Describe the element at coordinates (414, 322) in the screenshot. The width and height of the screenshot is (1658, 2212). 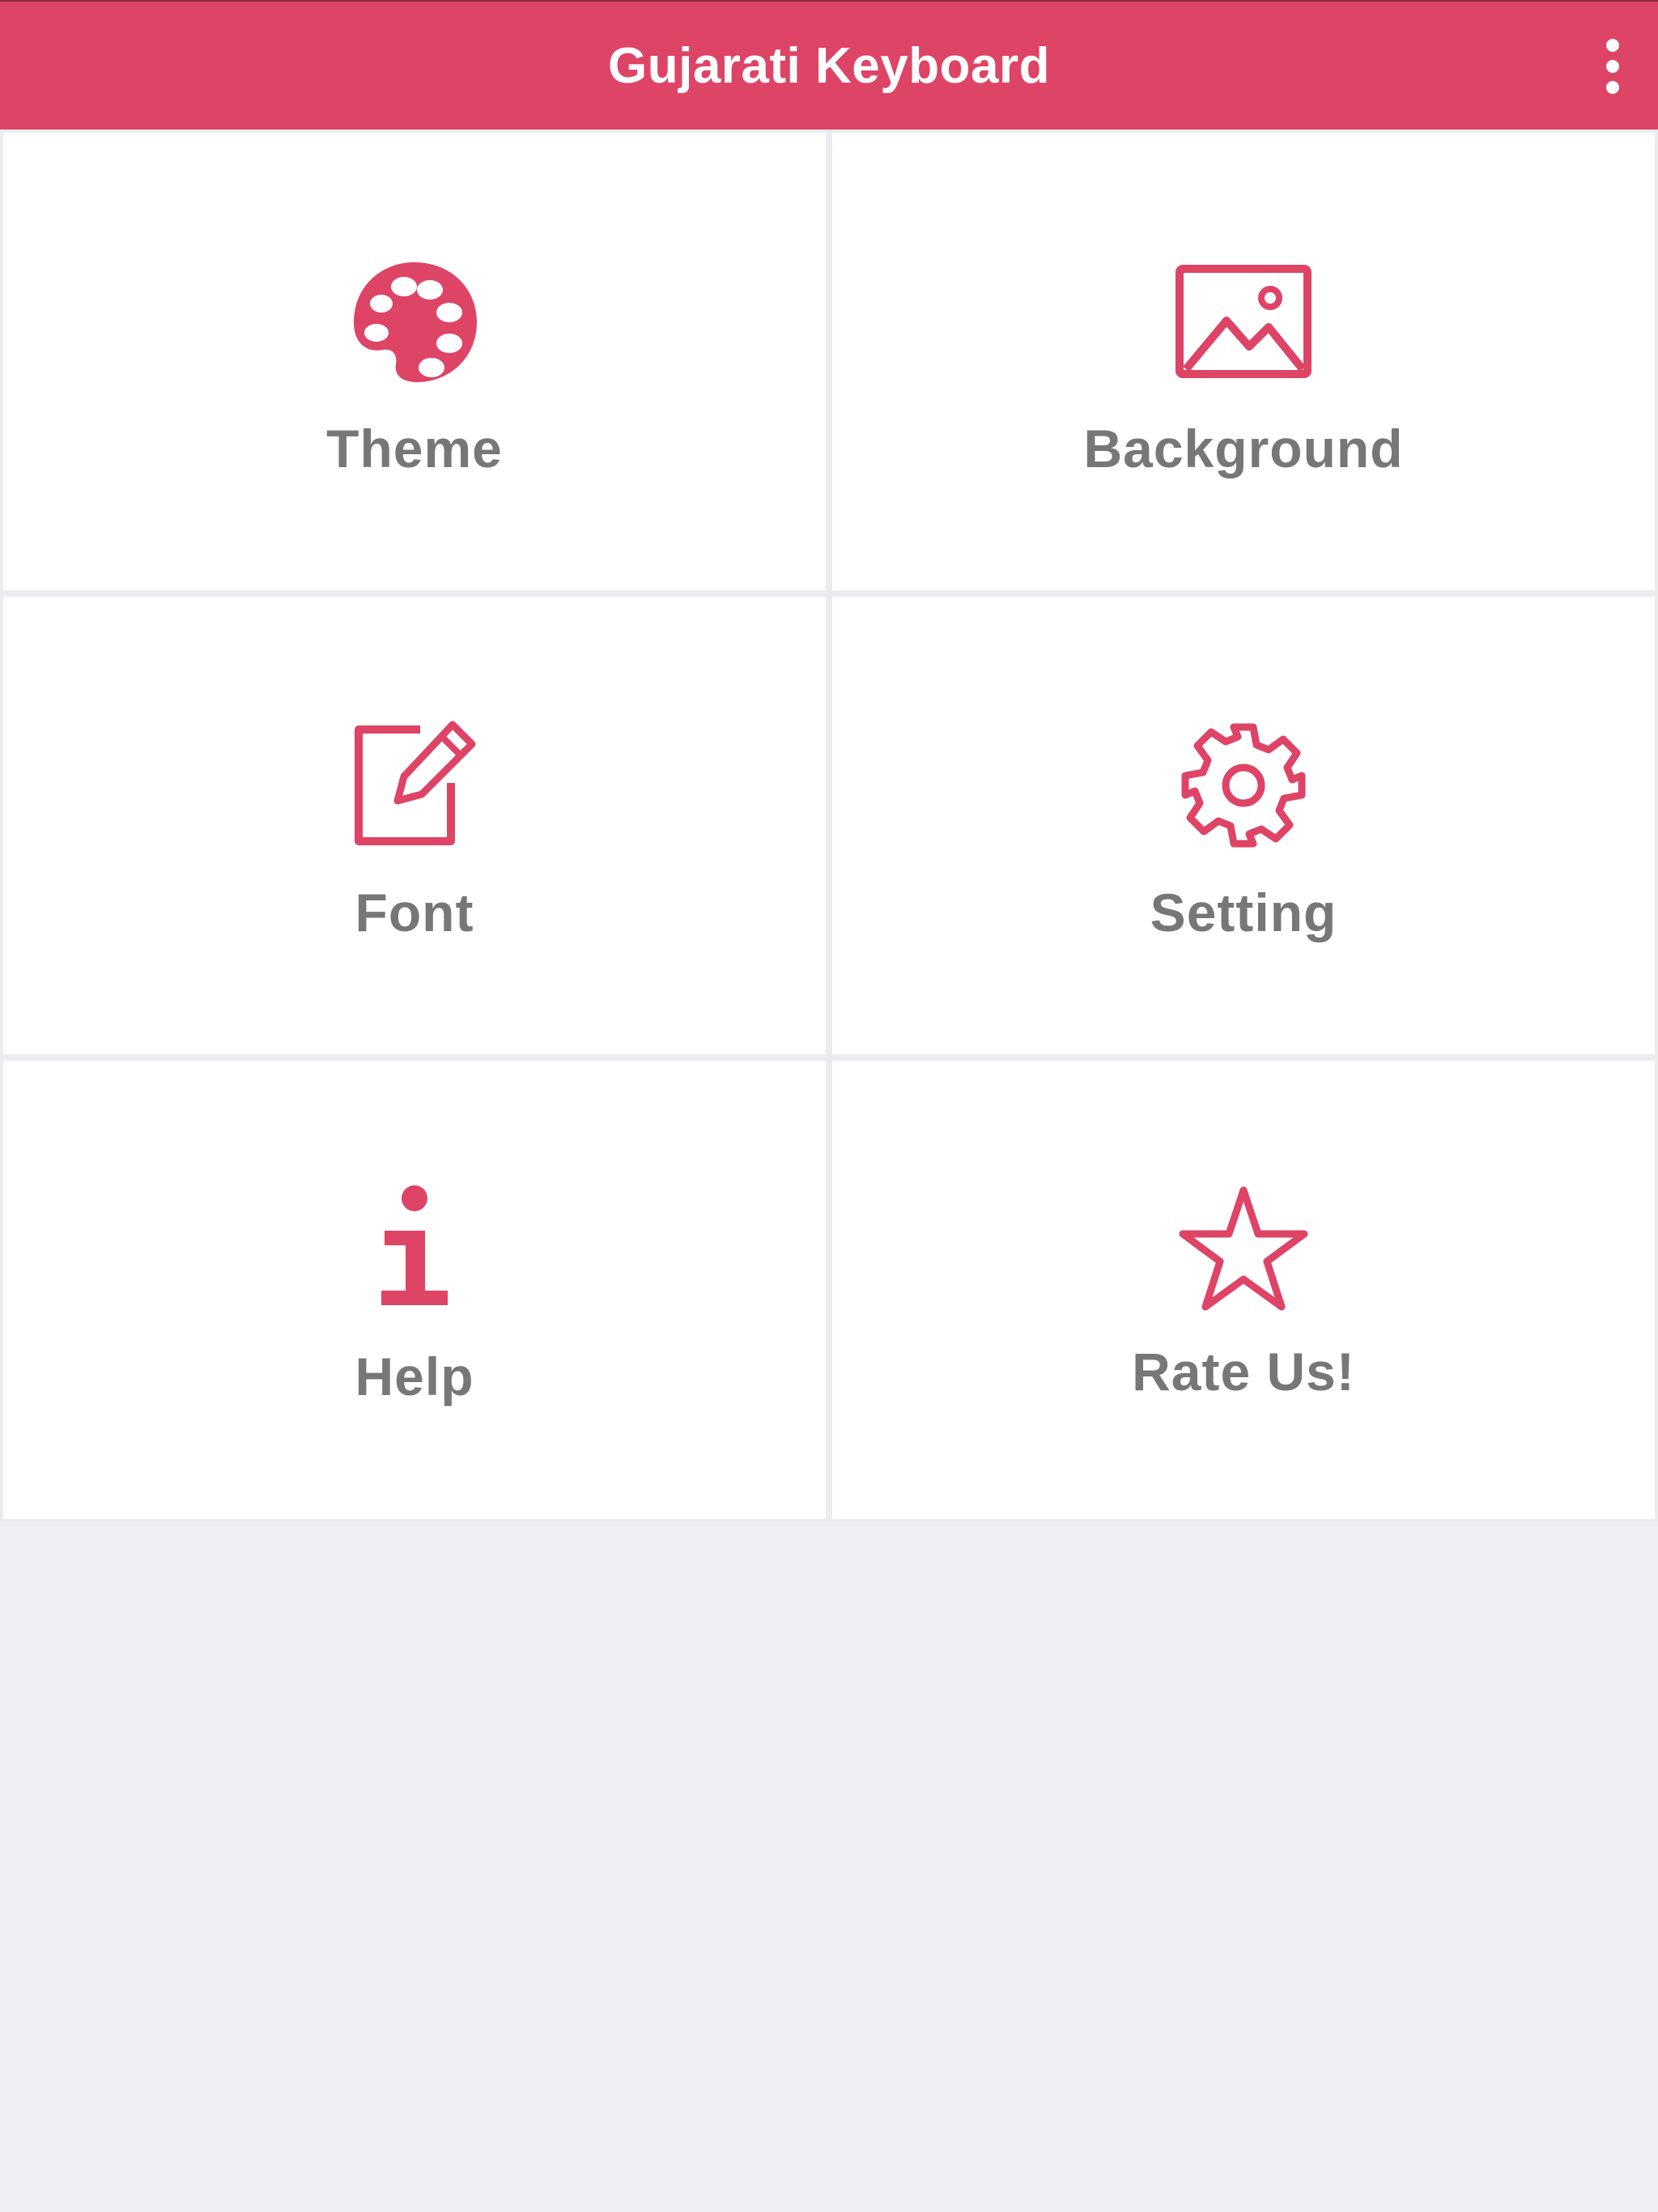
I see `palette-icon` at that location.